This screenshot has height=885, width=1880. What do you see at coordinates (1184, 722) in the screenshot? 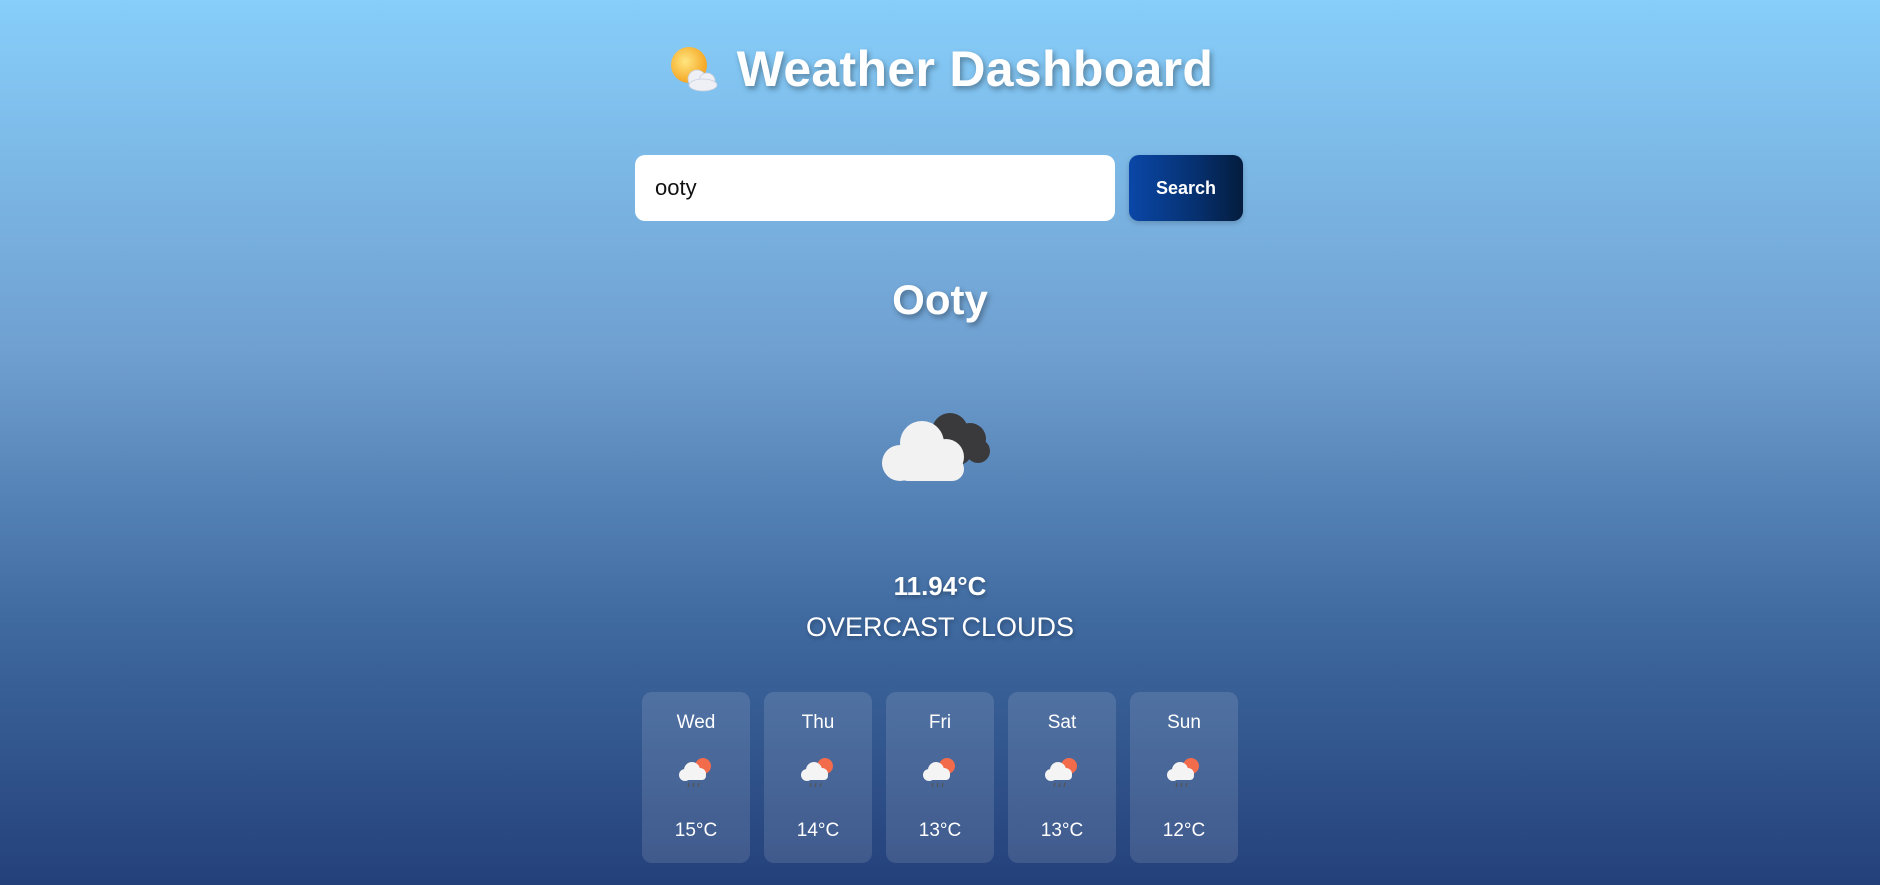
I see `forecast-day: Sun` at bounding box center [1184, 722].